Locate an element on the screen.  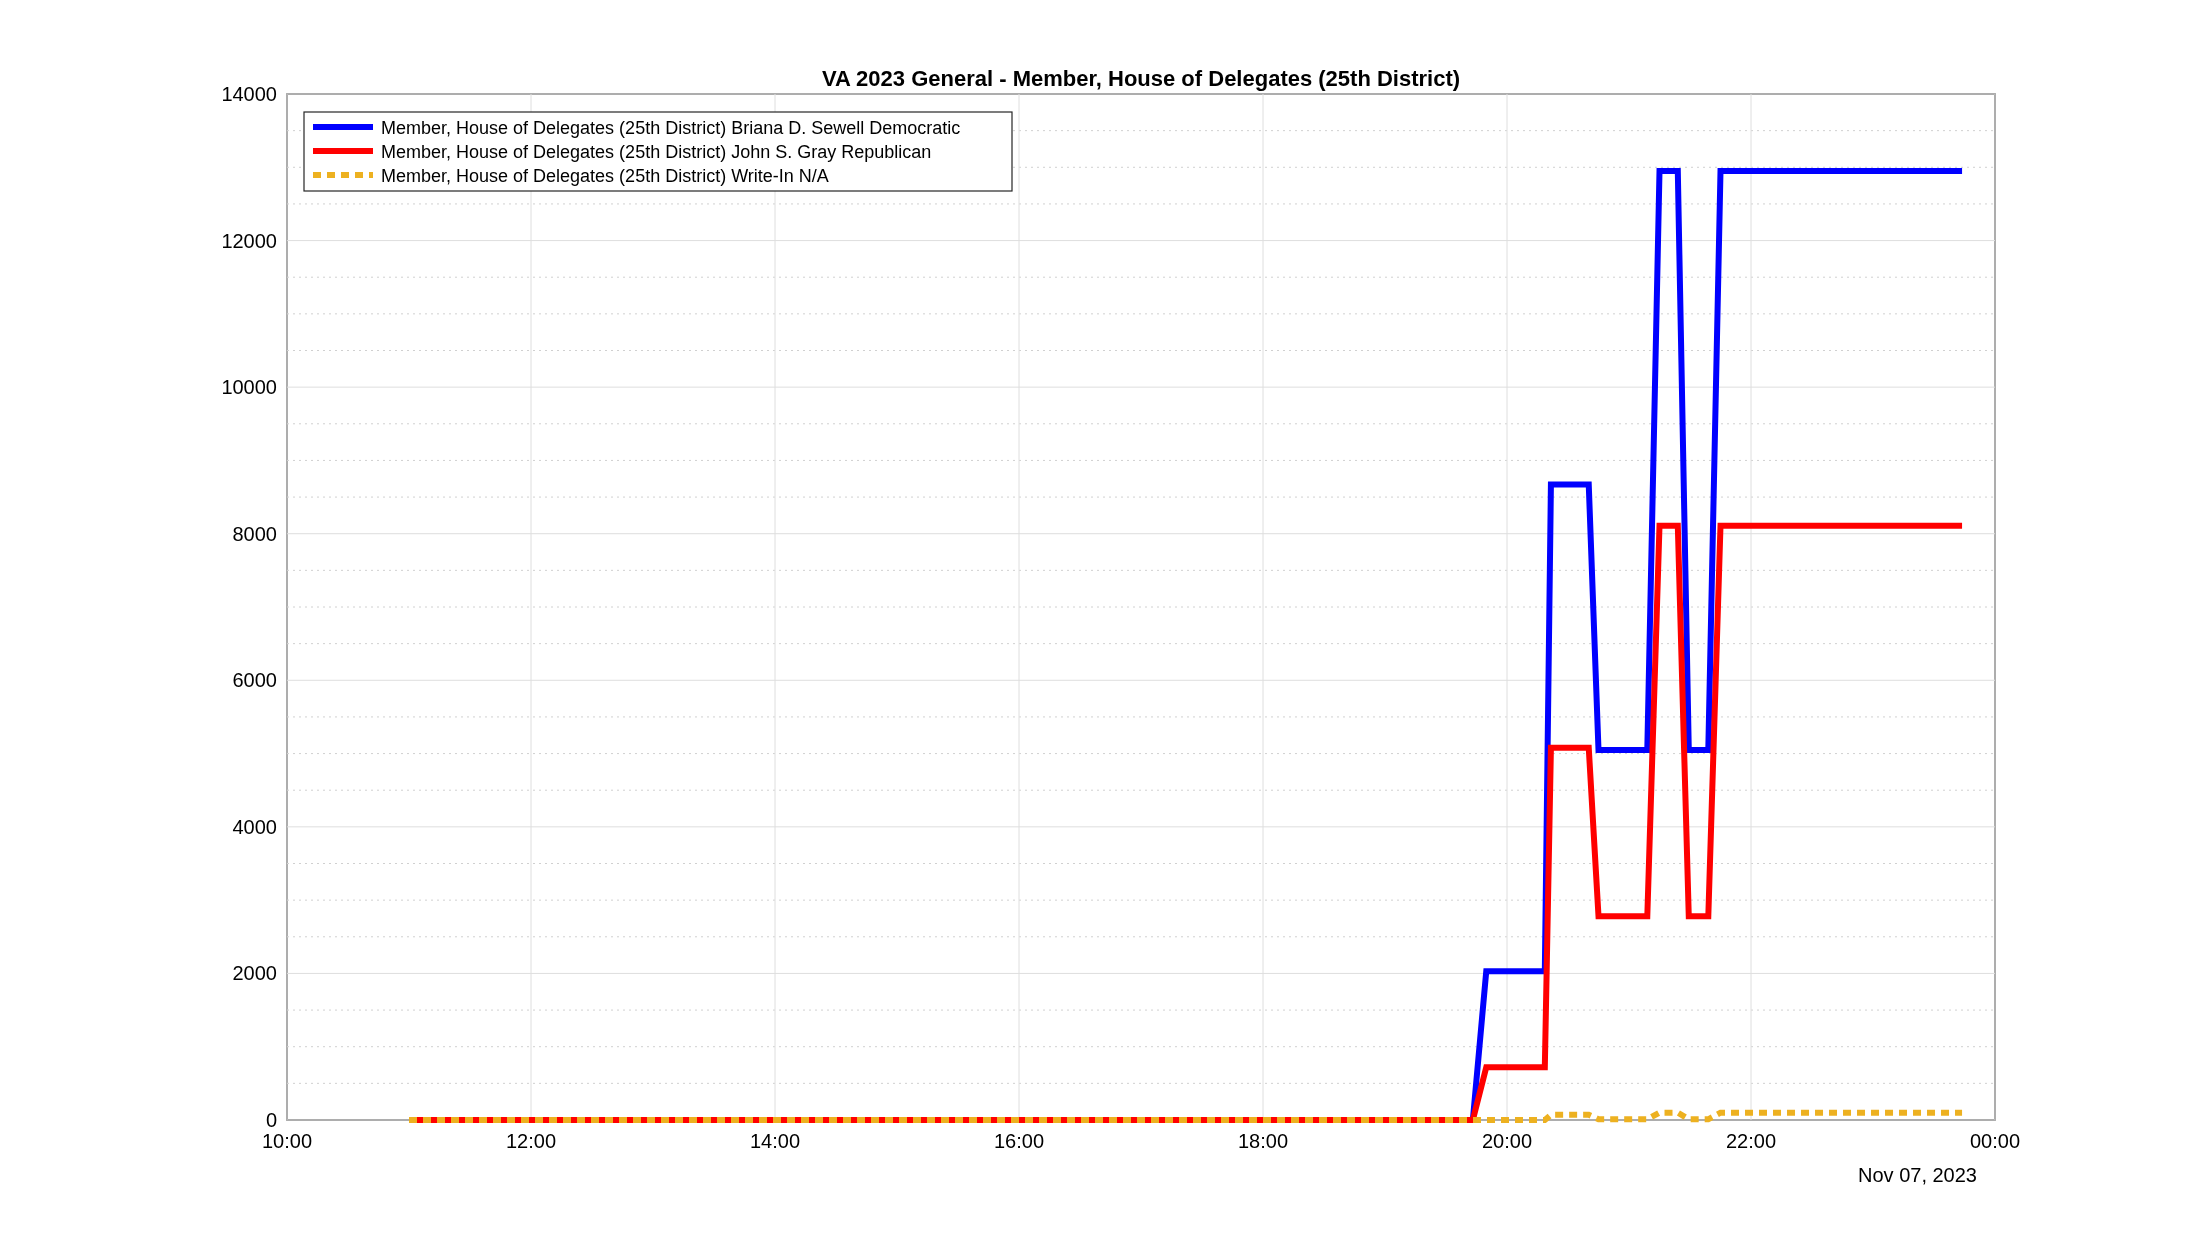
y-tick-label: 0 is located at coordinates (271, 1120).